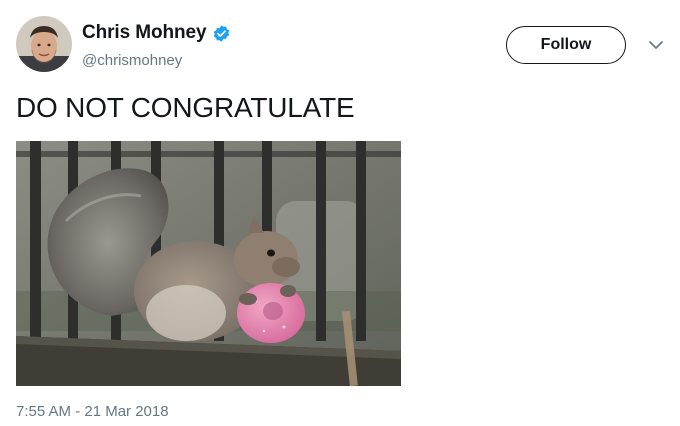  I want to click on tweet-text: DO NOT CONGRATULATE, so click(185, 107).